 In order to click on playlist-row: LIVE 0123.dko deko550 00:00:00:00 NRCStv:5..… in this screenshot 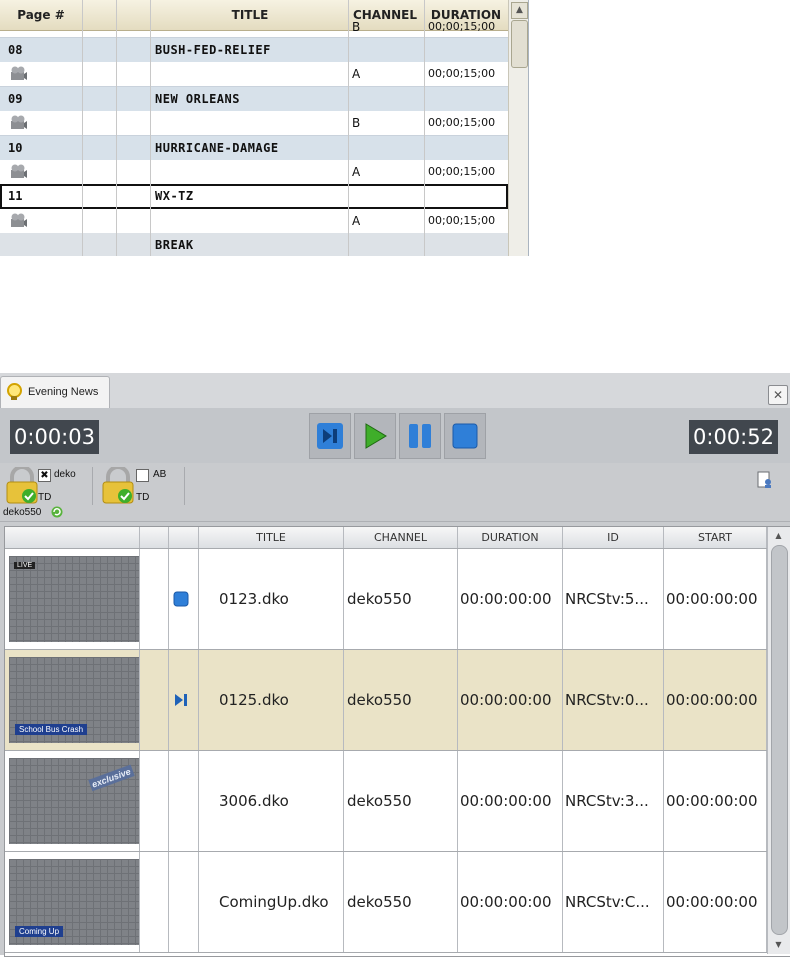, I will do `click(386, 599)`.